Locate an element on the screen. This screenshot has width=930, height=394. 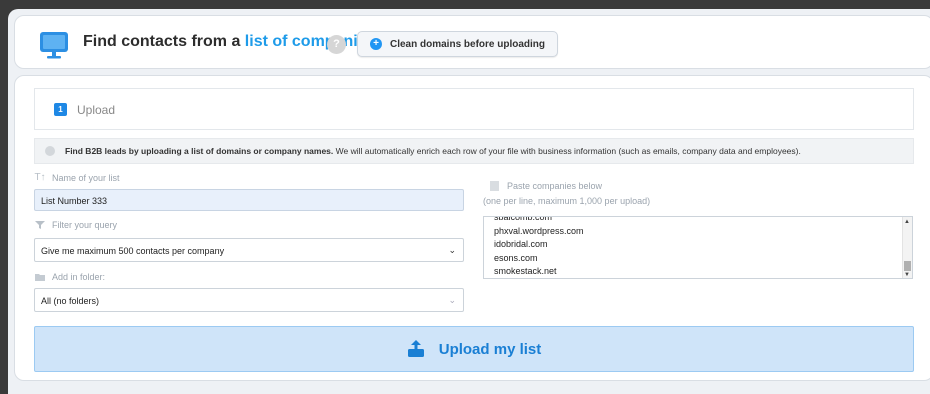
filter-select-value: Give me maximum 500 contacts per company is located at coordinates (133, 251).